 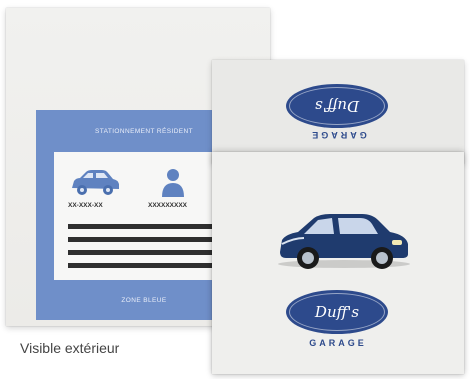 I want to click on garage-card-back: Duff's GARAGE, so click(x=338, y=112).